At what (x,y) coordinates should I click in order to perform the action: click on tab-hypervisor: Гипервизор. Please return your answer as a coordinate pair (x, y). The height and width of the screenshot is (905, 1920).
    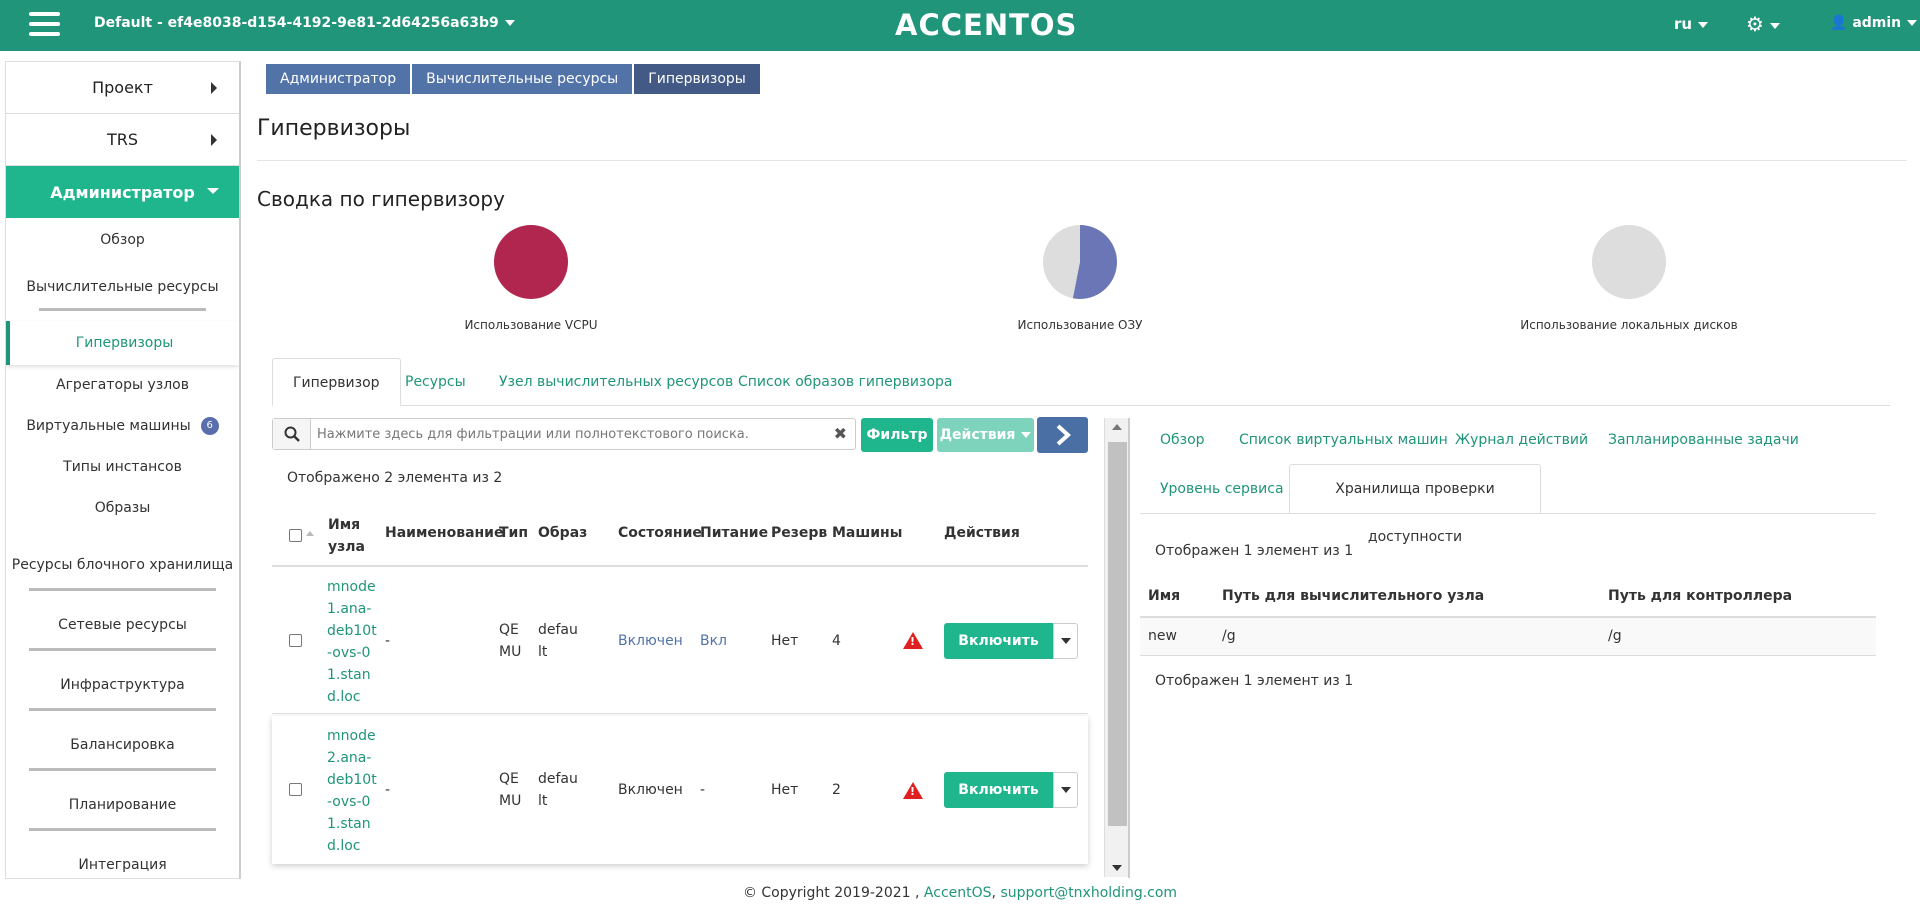
    Looking at the image, I should click on (336, 382).